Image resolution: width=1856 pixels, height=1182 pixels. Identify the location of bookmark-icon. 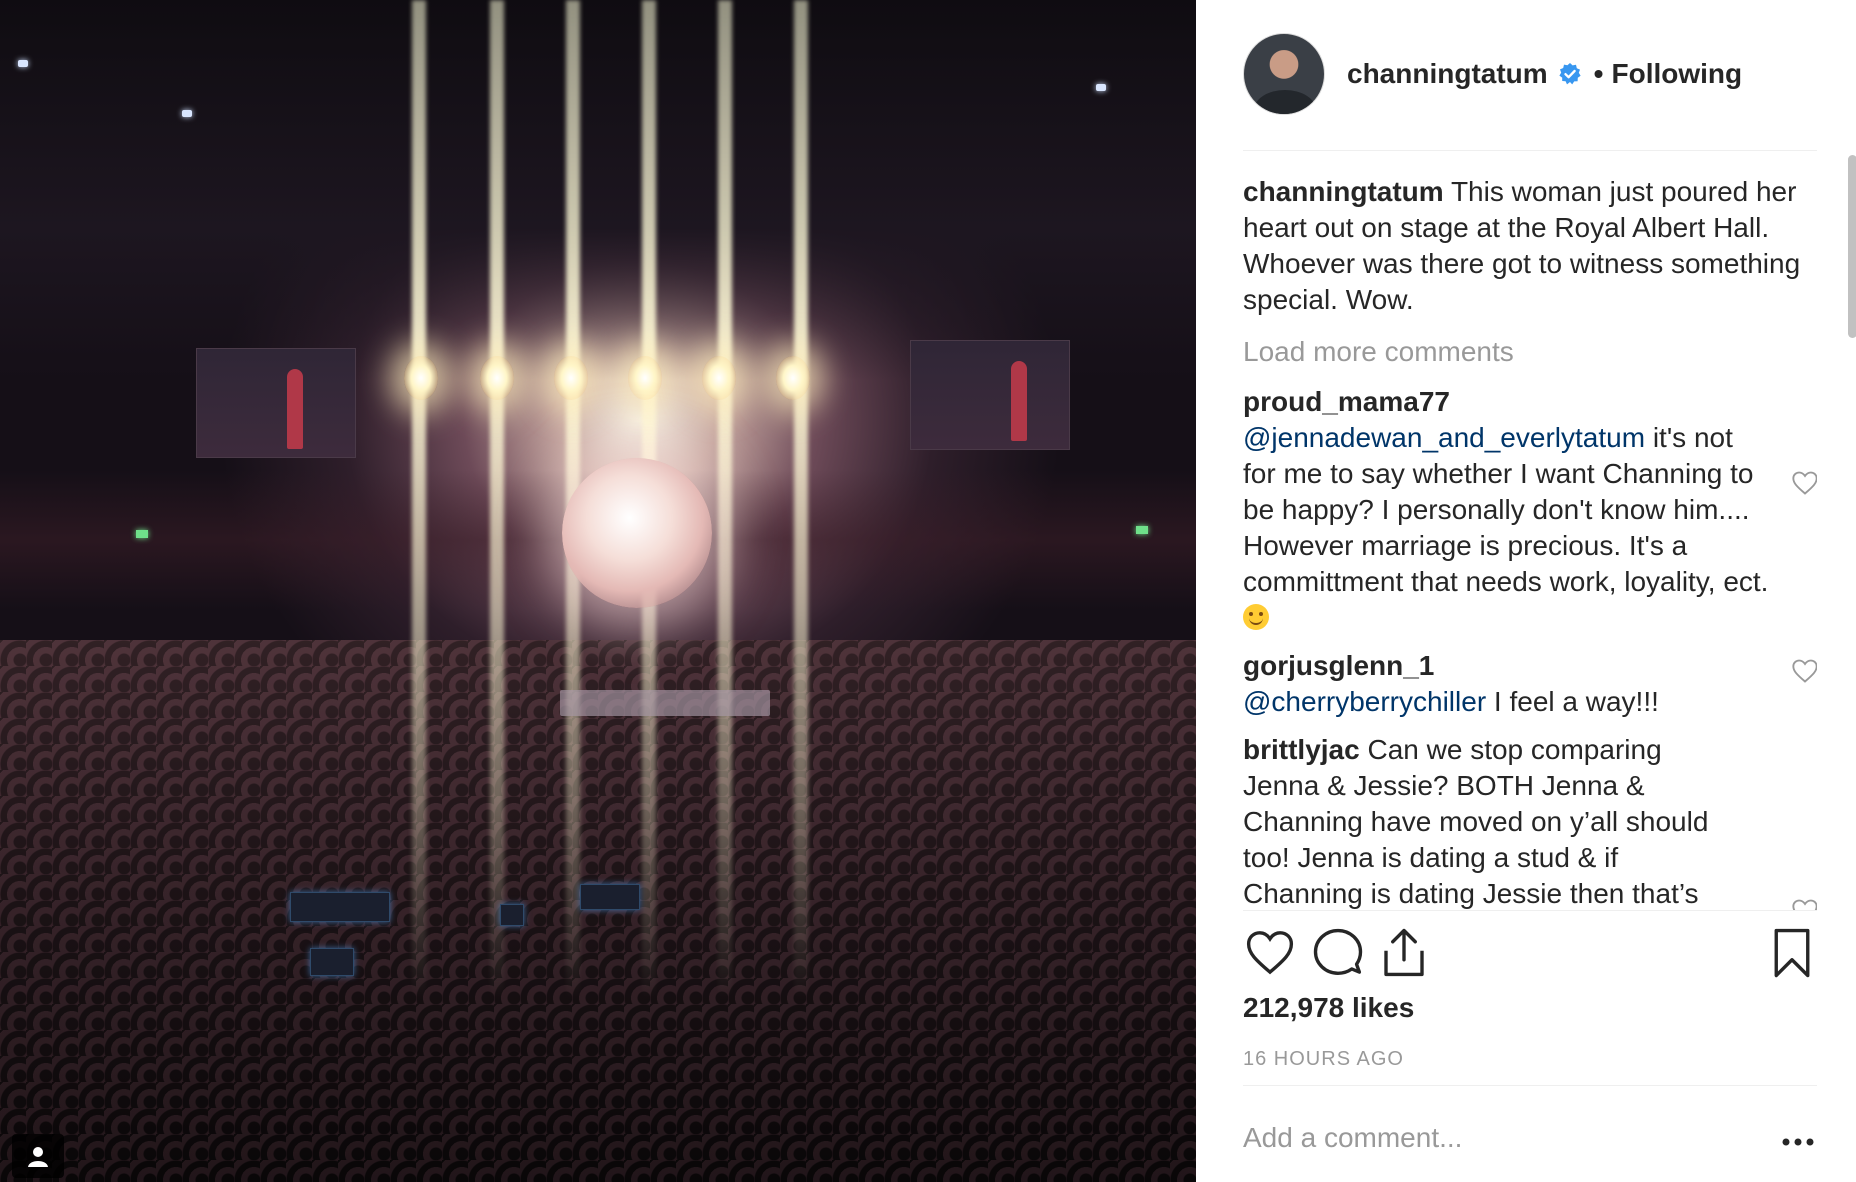
(1792, 953).